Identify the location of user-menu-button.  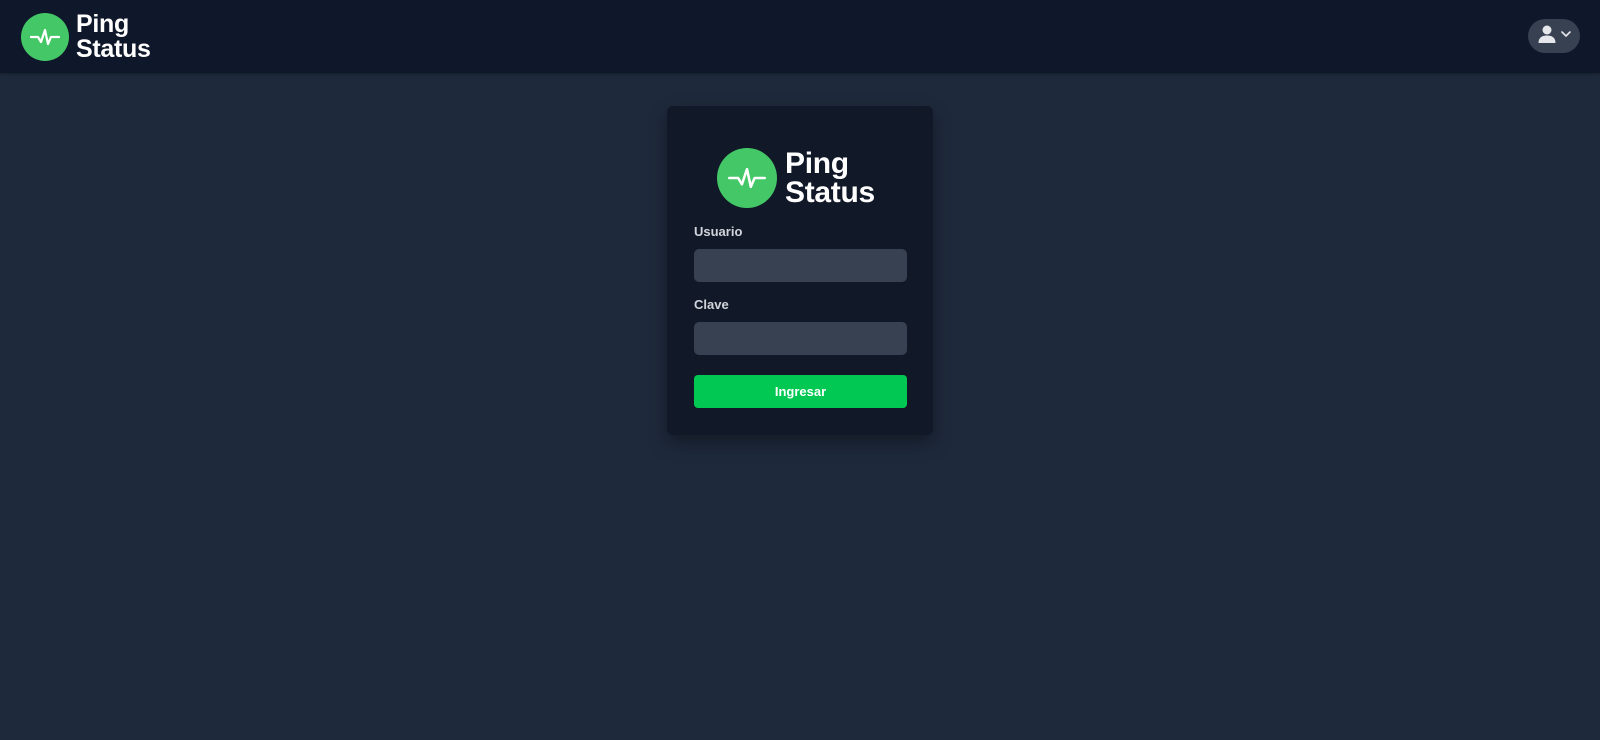
(1554, 36).